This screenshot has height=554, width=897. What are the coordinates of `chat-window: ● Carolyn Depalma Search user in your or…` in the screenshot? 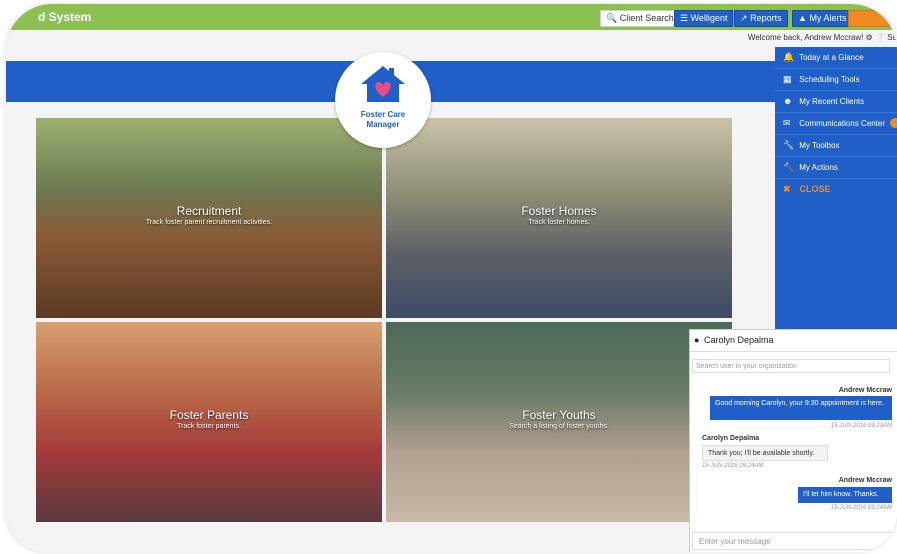 It's located at (793, 440).